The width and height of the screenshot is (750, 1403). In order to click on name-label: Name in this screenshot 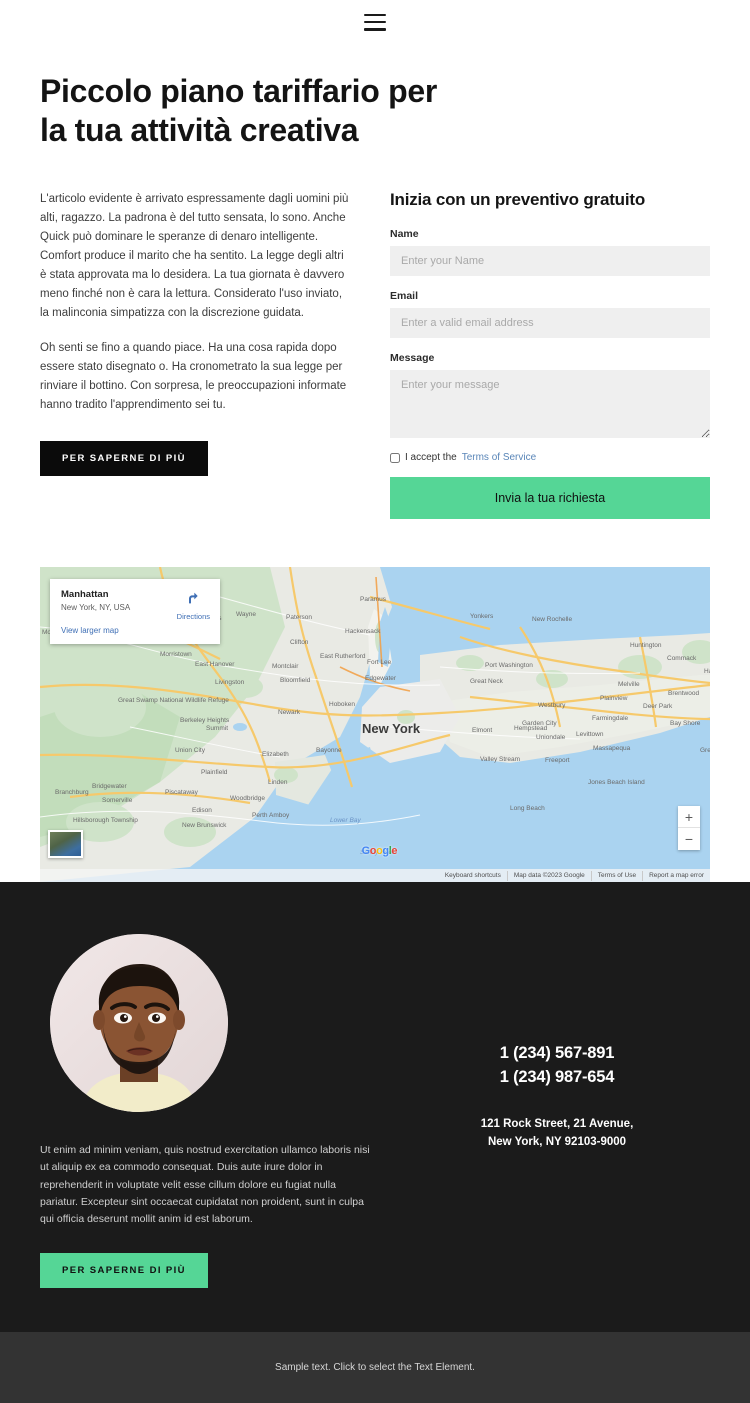, I will do `click(404, 234)`.